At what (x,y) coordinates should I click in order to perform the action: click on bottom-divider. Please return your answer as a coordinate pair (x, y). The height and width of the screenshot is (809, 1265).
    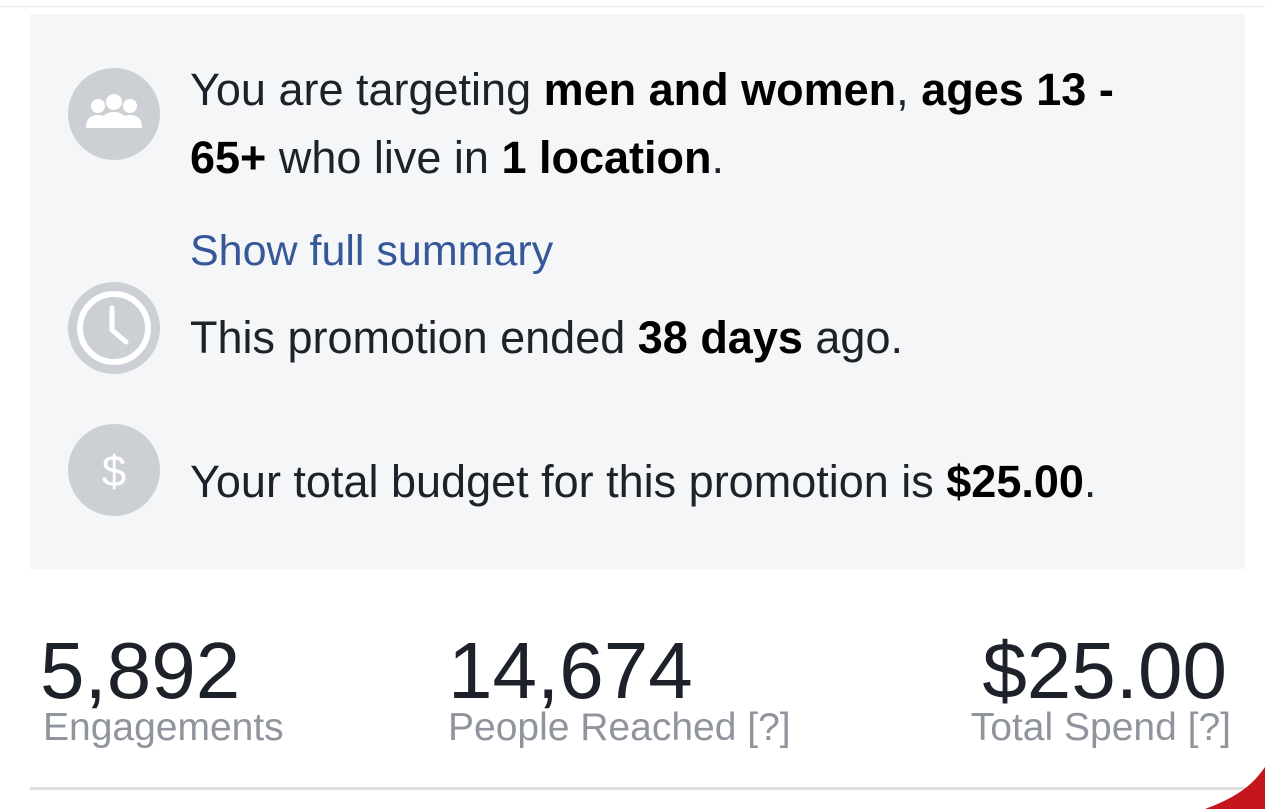
    Looking at the image, I should click on (637, 788).